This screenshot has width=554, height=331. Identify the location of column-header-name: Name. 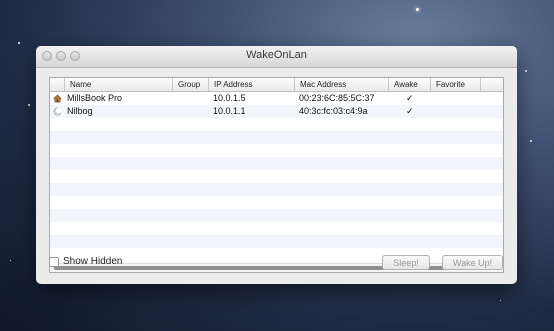
(118, 84).